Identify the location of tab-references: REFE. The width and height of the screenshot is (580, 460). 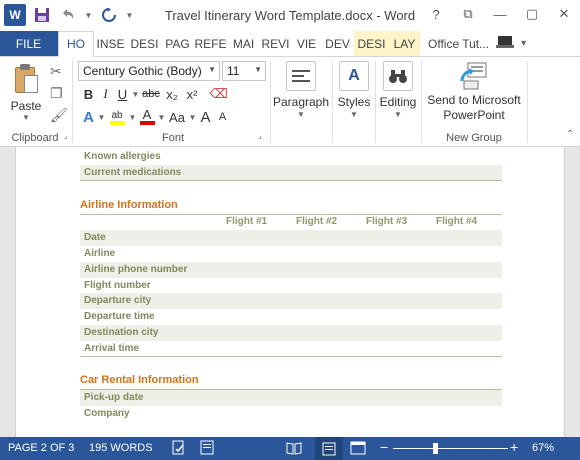
(211, 43).